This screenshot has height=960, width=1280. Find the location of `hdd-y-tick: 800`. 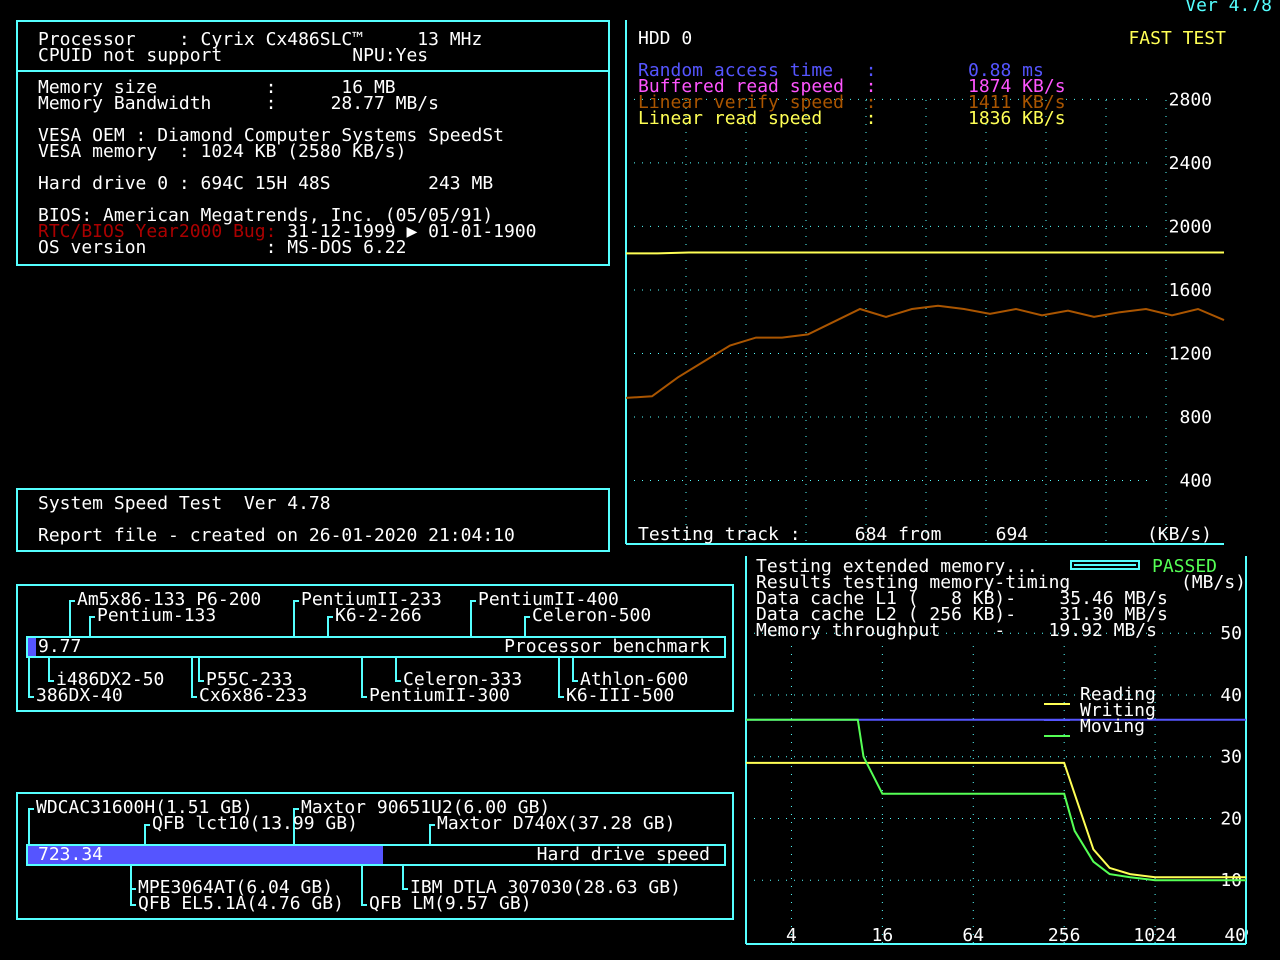

hdd-y-tick: 800 is located at coordinates (1195, 417).